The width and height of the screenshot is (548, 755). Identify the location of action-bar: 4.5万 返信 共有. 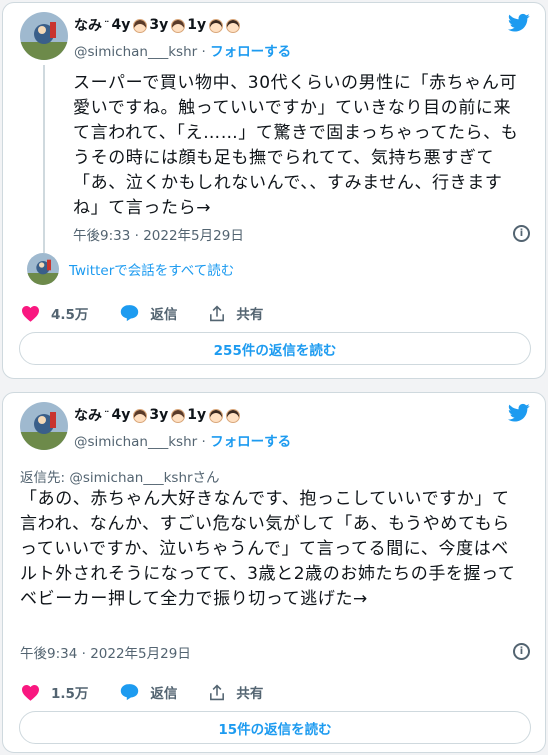
(158, 313).